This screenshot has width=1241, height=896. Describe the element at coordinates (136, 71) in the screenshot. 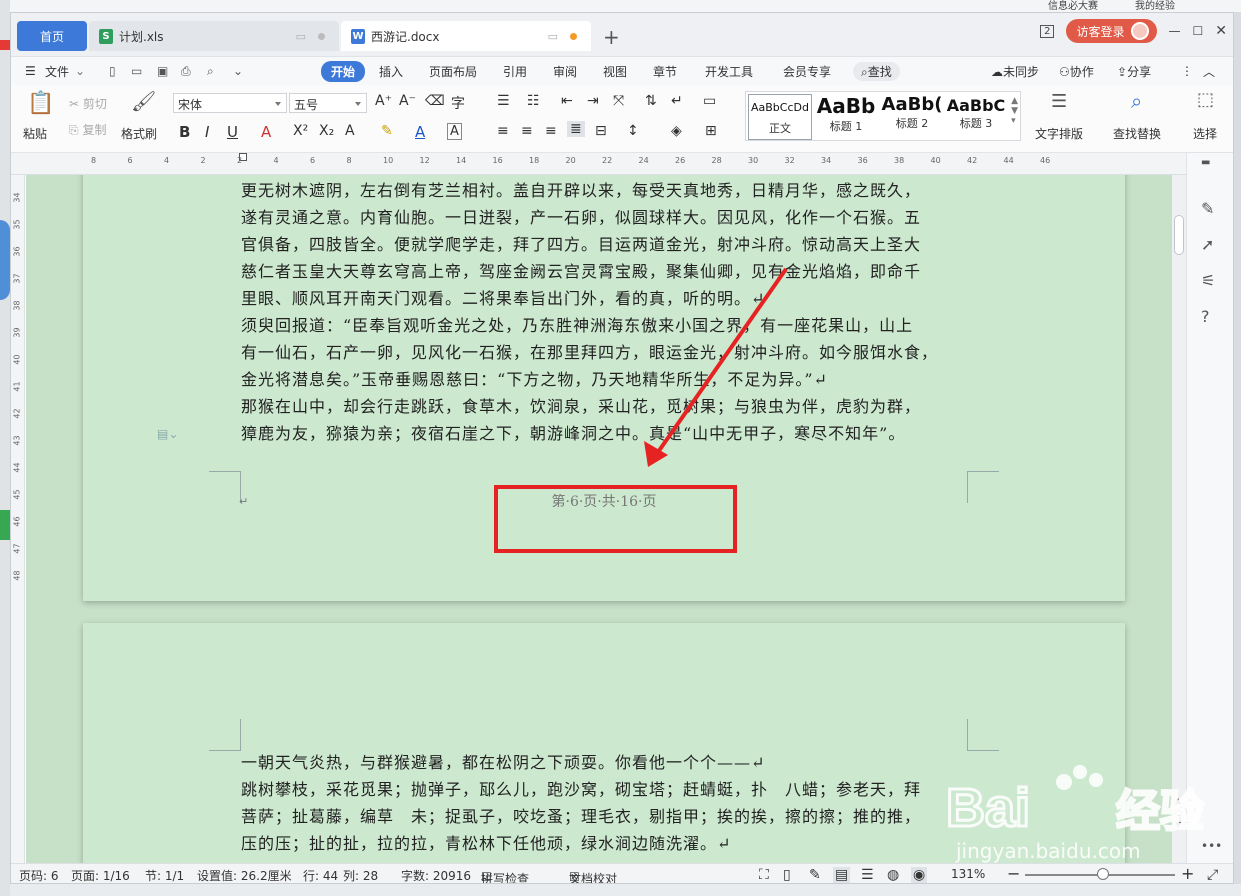

I see `open-folder-icon: ▭` at that location.